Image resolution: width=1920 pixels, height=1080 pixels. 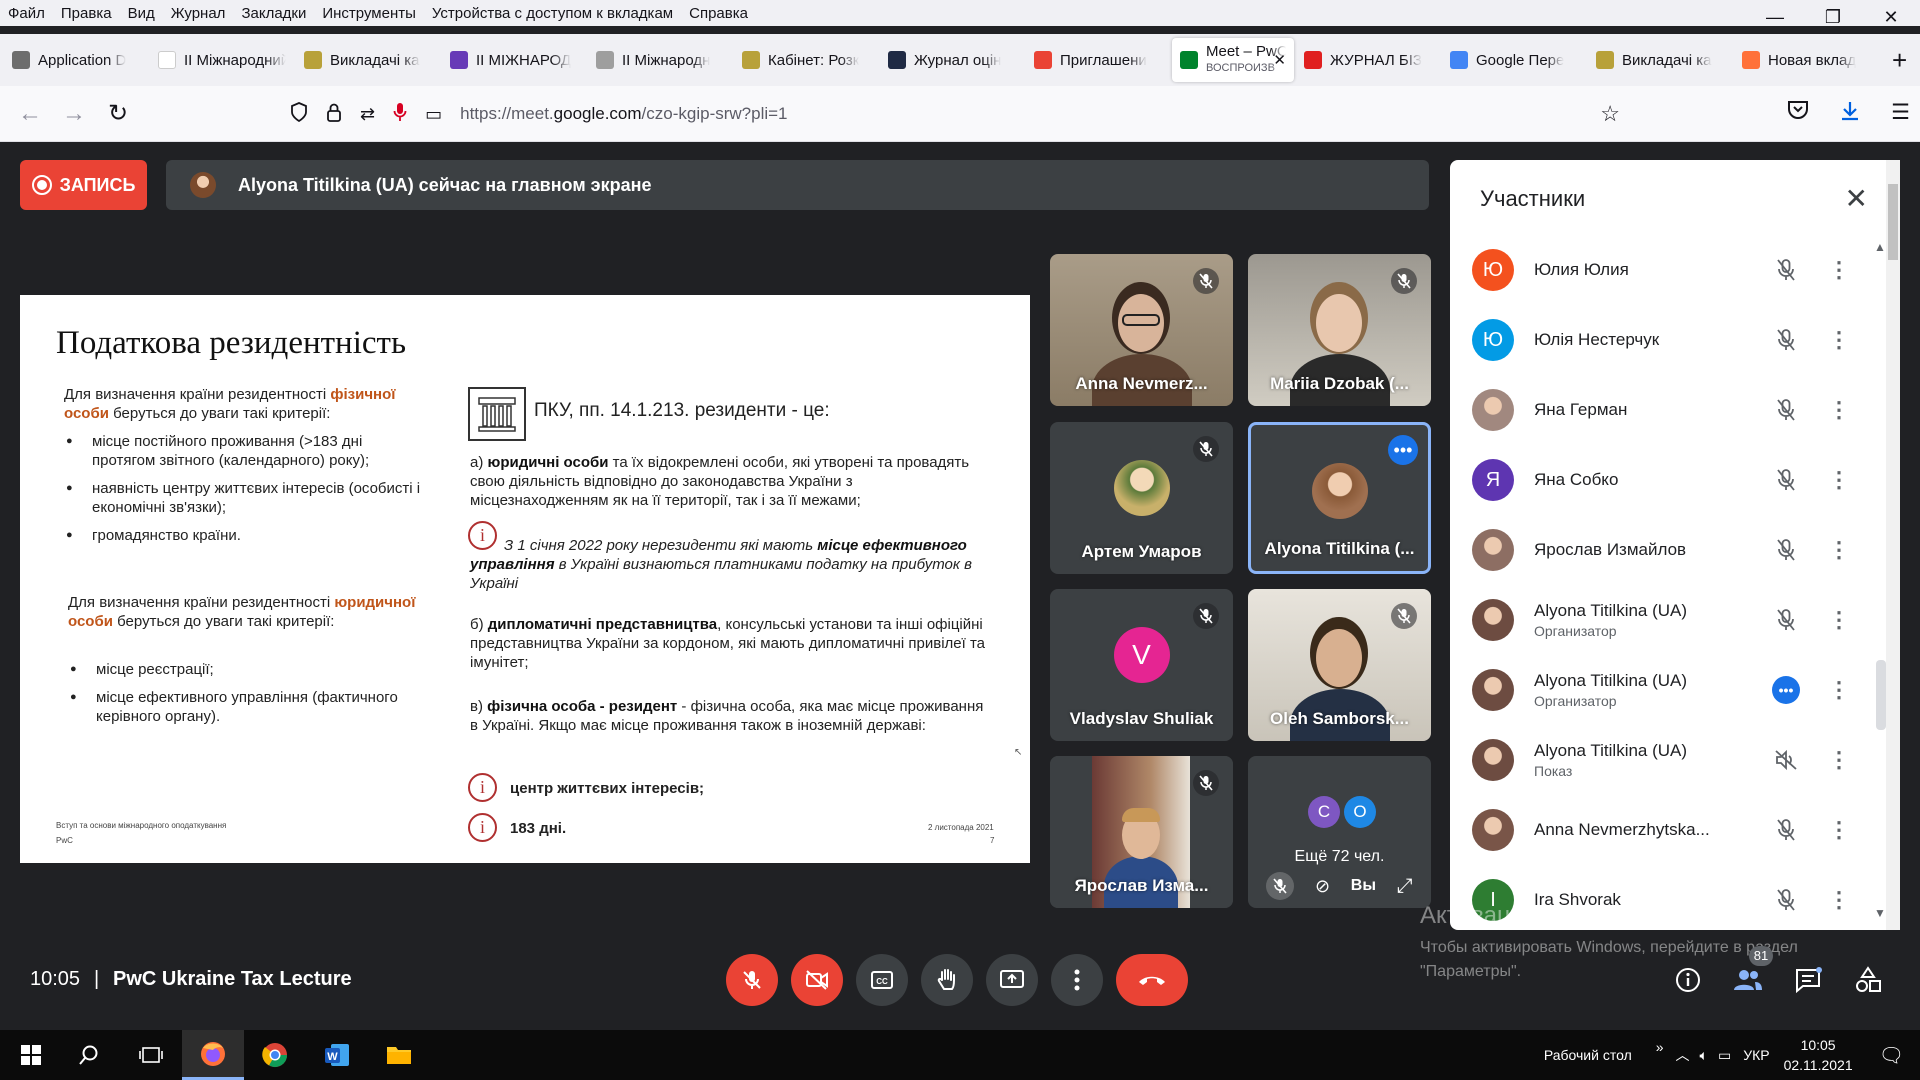 I want to click on participant-tile: С О Ещё 72 чел. ⊘ Вы ⤢, so click(x=1339, y=832).